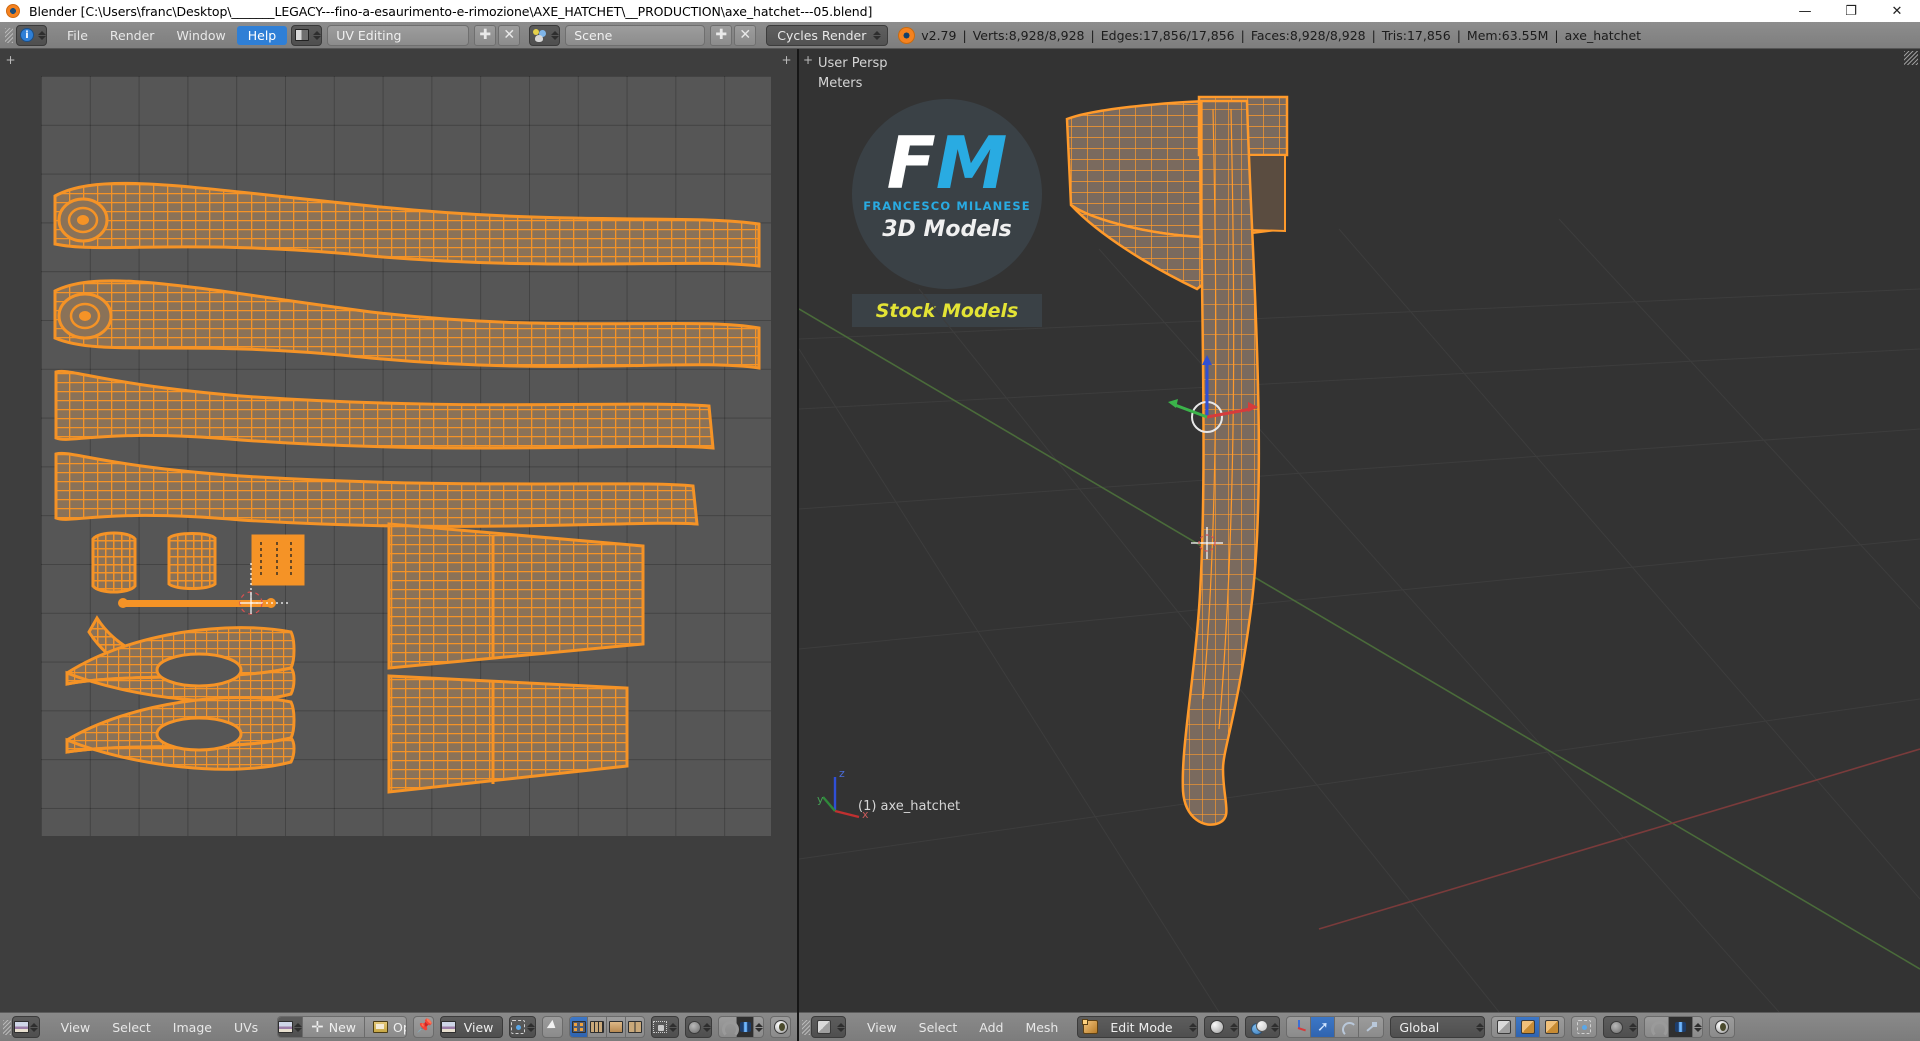 The width and height of the screenshot is (1920, 1041). I want to click on pivot-point-spinner, so click(1274, 1027).